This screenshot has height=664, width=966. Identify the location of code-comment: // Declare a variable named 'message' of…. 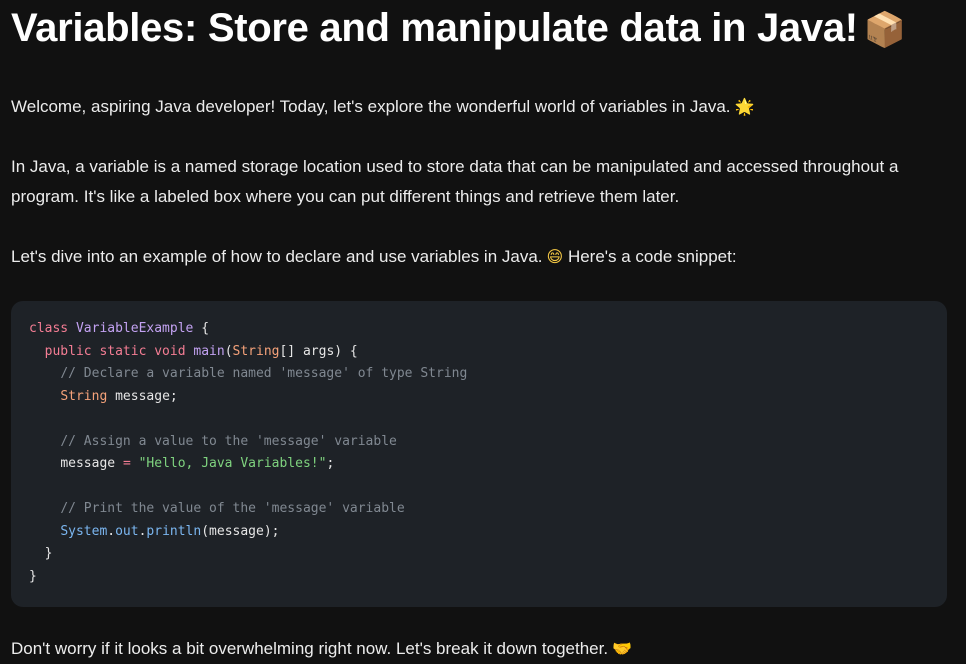
(264, 373).